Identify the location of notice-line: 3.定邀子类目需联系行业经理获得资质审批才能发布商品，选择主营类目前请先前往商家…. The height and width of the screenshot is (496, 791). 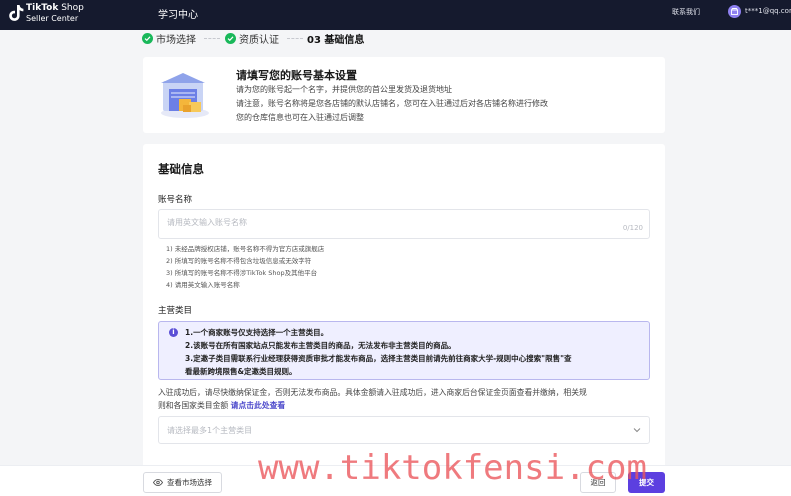
(378, 358).